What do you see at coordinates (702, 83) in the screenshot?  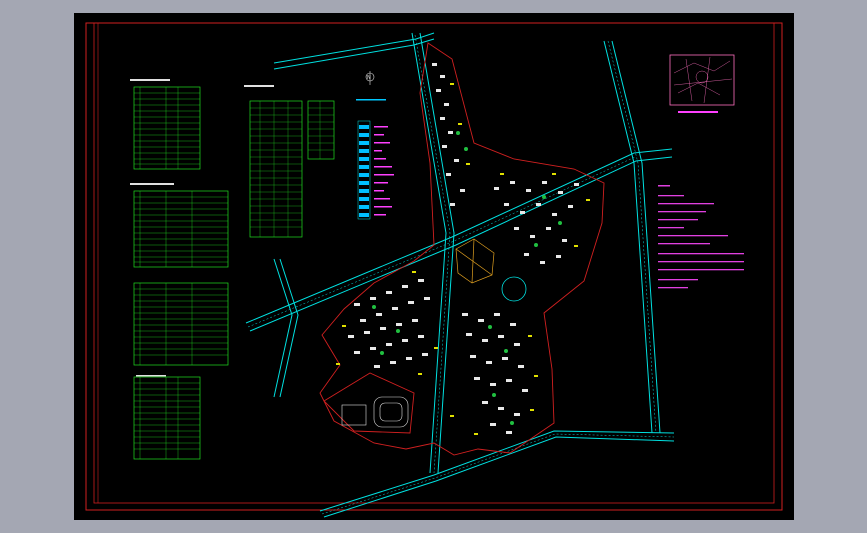 I see `key-plan` at bounding box center [702, 83].